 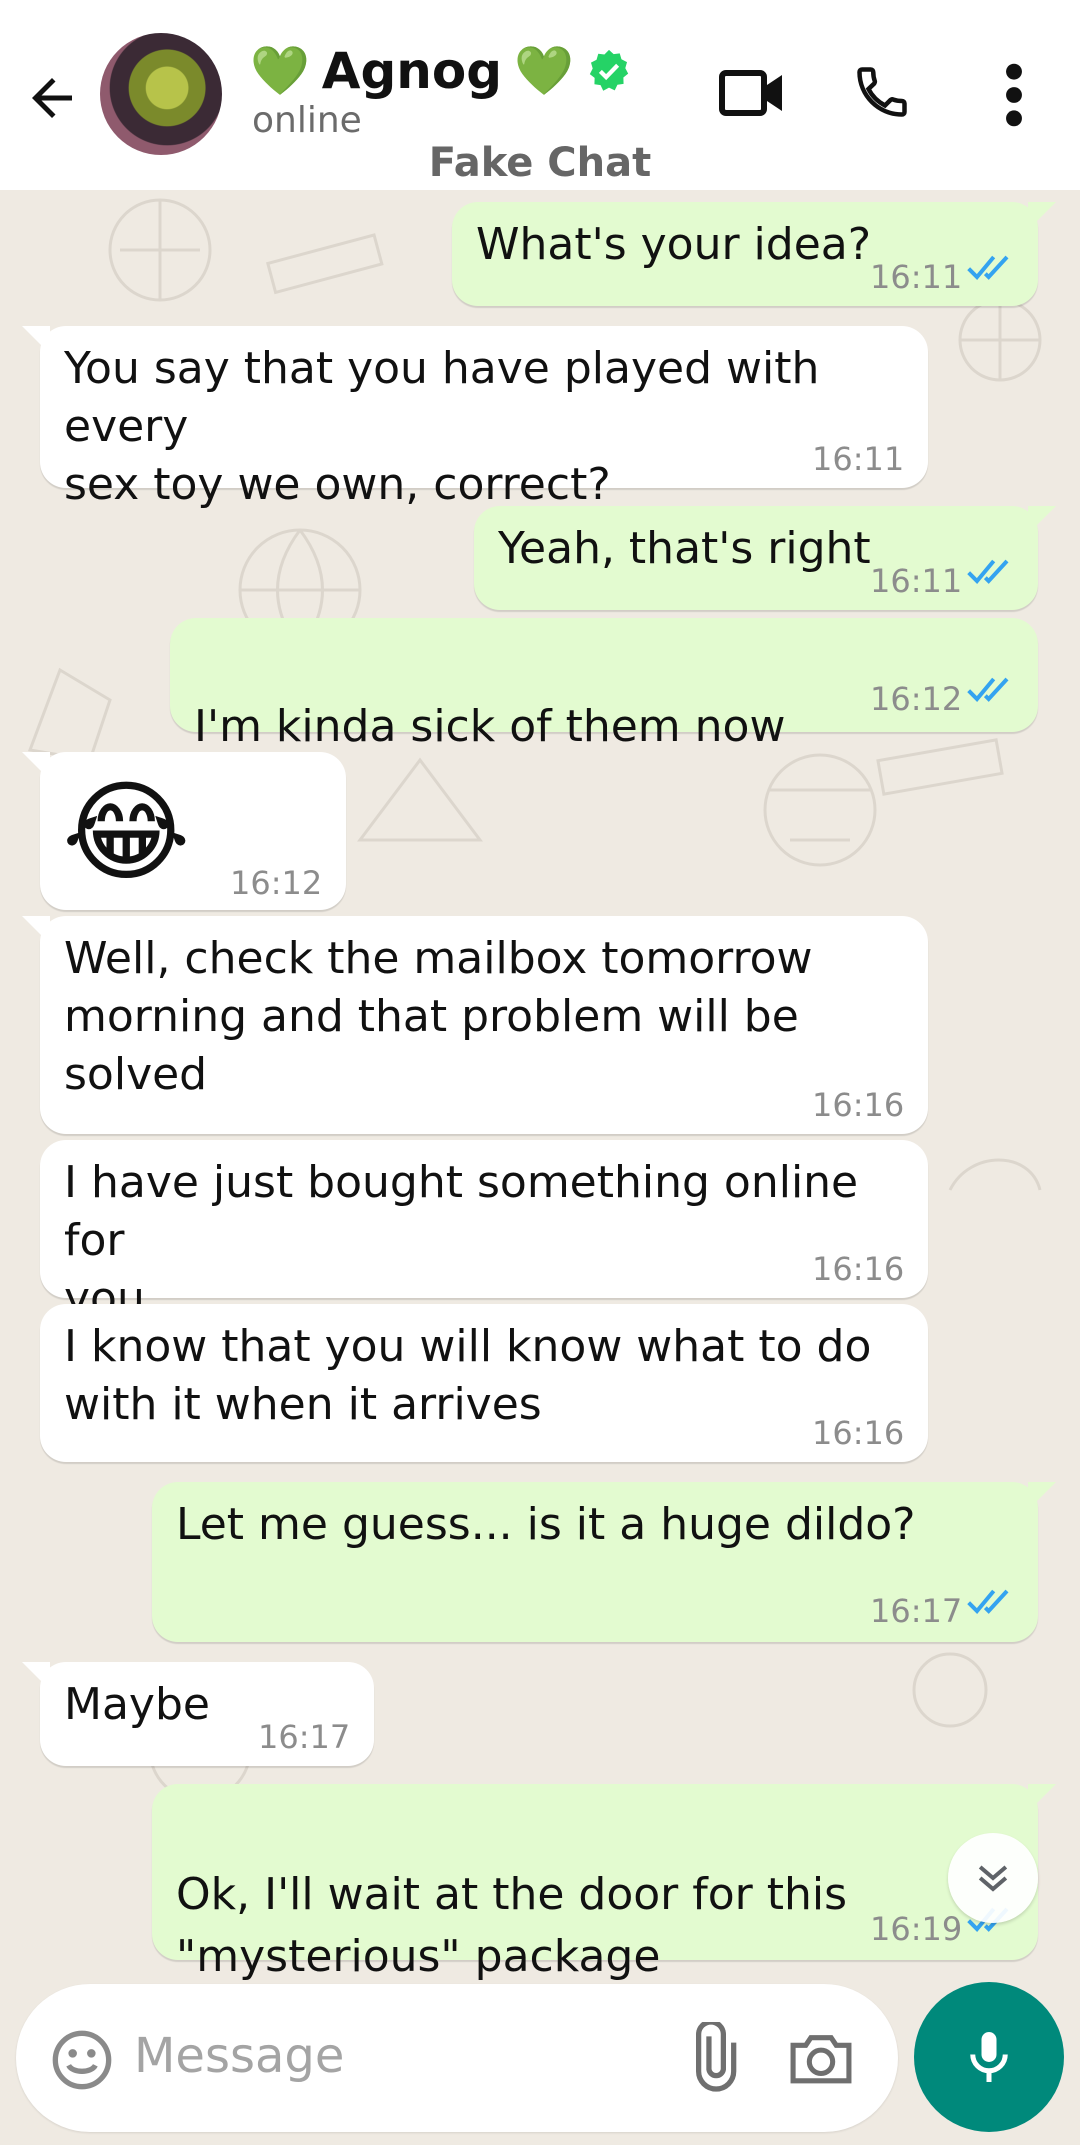 I want to click on message-outgoing: What's your idea? 16:11, so click(x=754, y=254).